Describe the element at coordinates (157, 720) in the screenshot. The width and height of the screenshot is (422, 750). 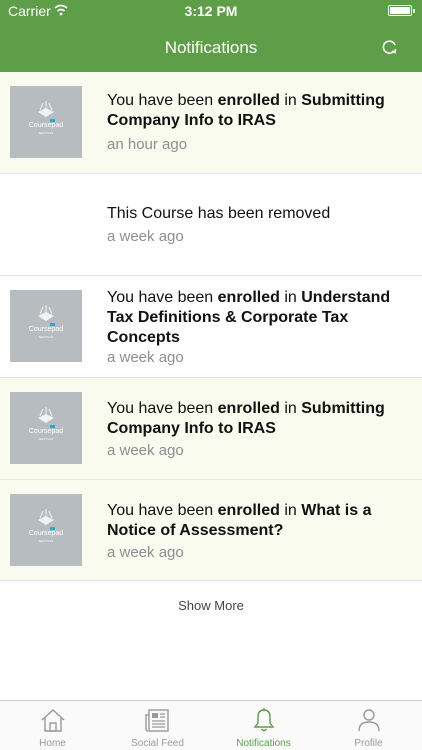
I see `newspaper-icon` at that location.